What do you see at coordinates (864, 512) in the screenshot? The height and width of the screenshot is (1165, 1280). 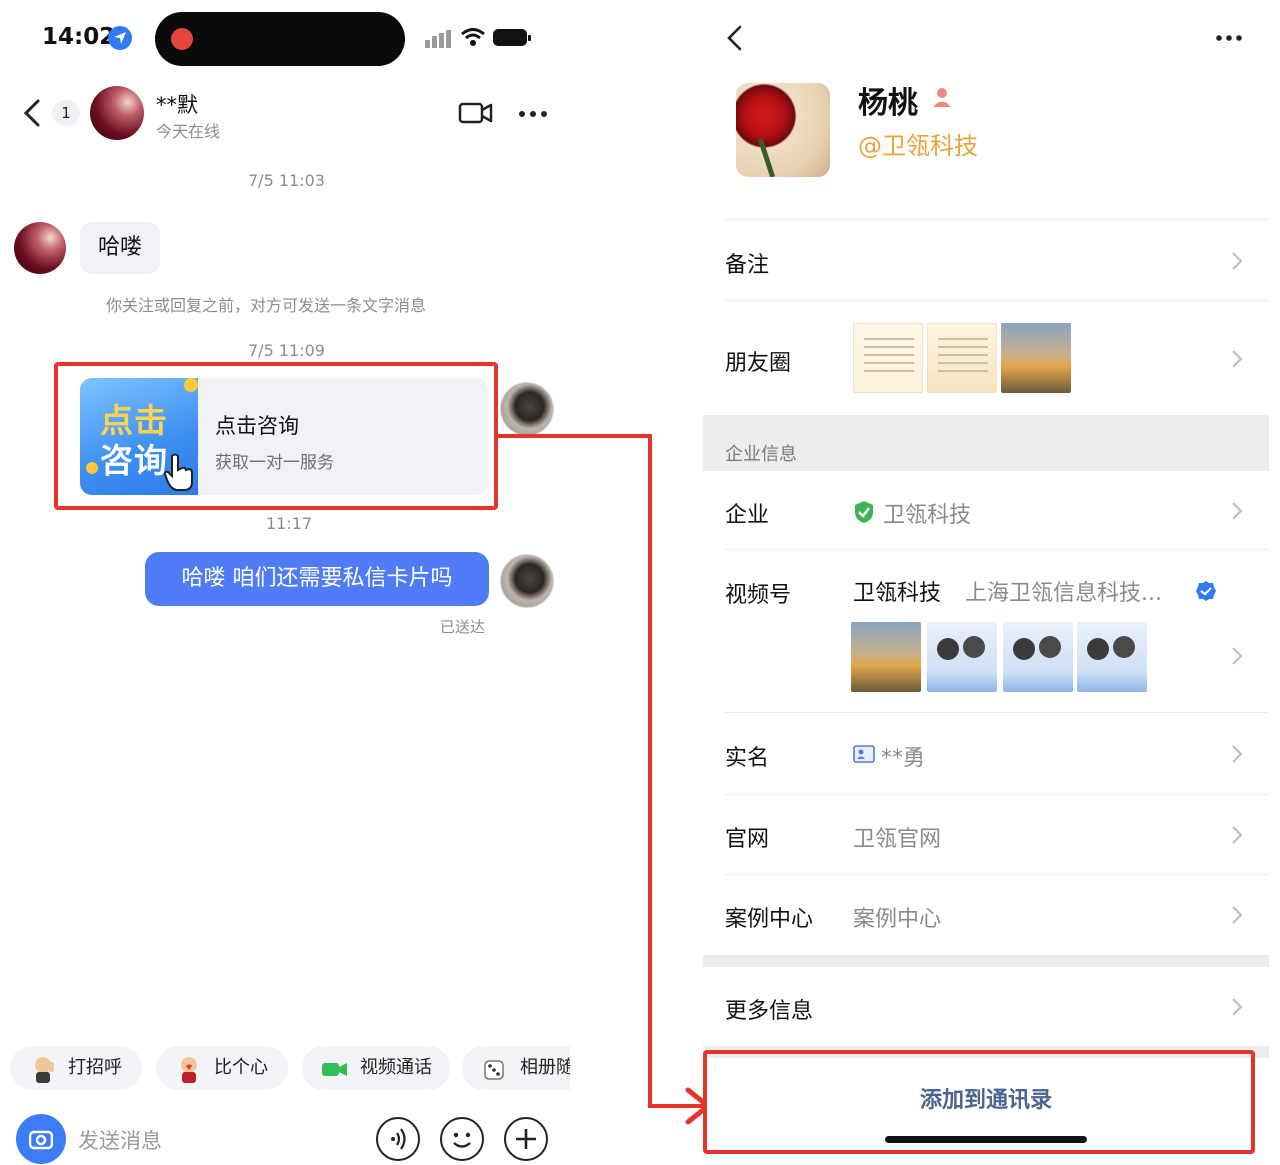 I see `verified-shield-icon` at bounding box center [864, 512].